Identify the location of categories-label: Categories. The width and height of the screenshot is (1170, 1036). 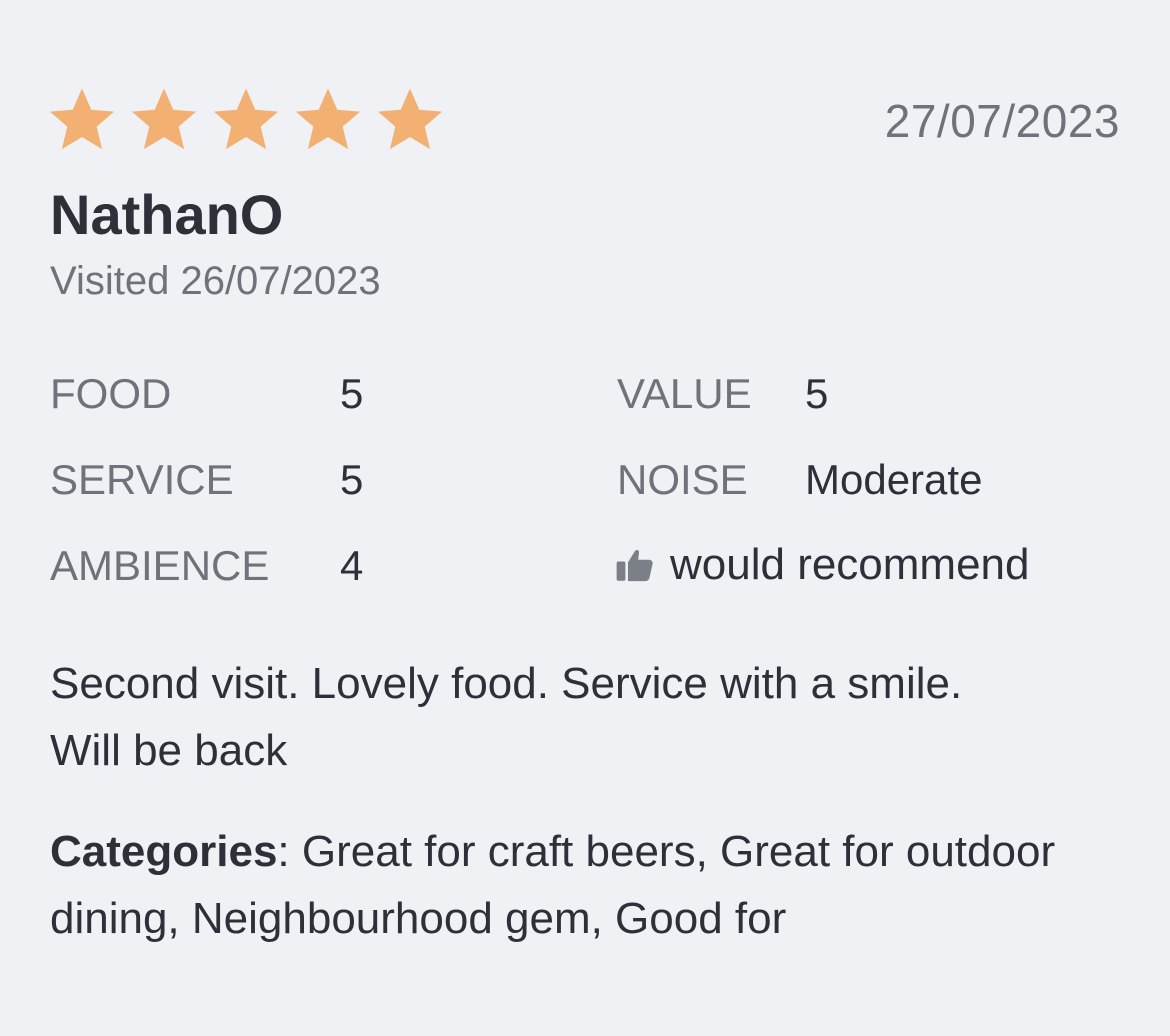
(164, 851).